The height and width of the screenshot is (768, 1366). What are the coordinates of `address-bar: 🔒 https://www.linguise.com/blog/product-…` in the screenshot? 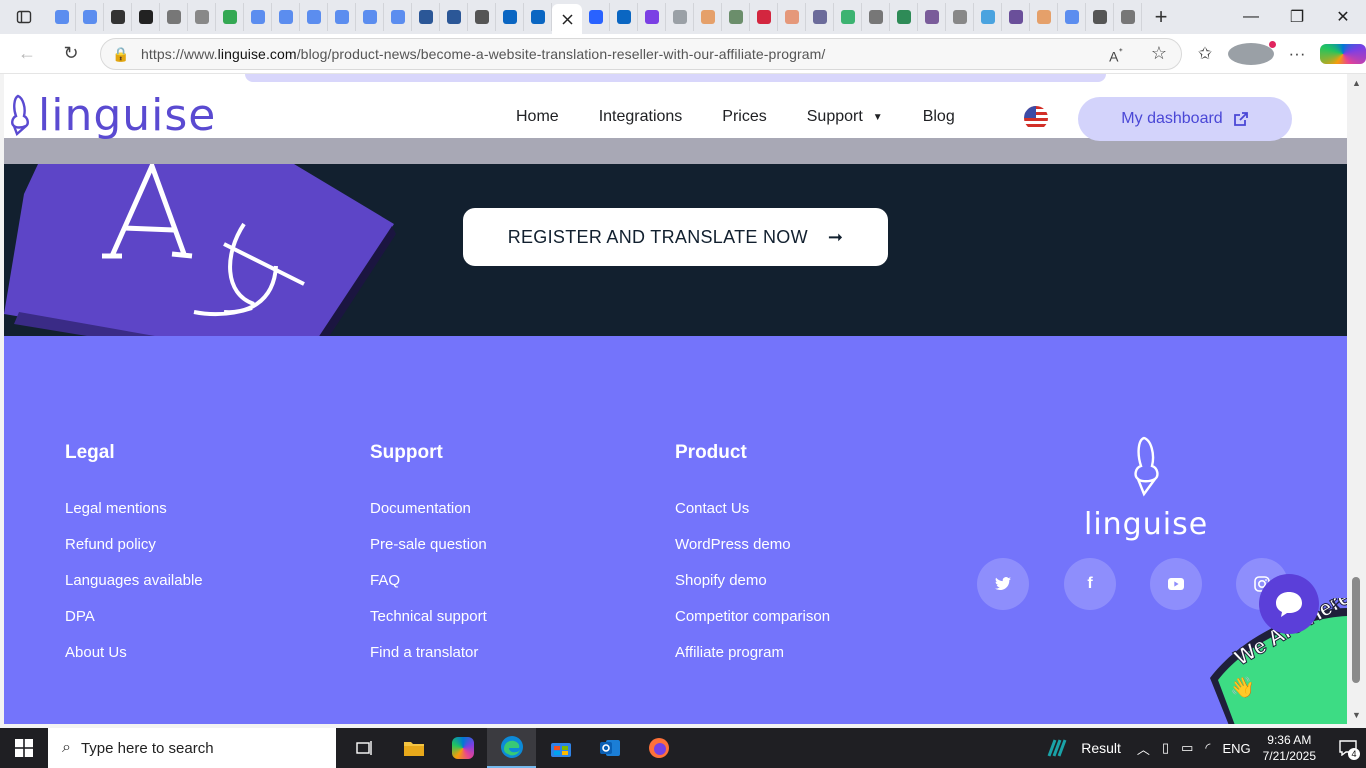 It's located at (641, 54).